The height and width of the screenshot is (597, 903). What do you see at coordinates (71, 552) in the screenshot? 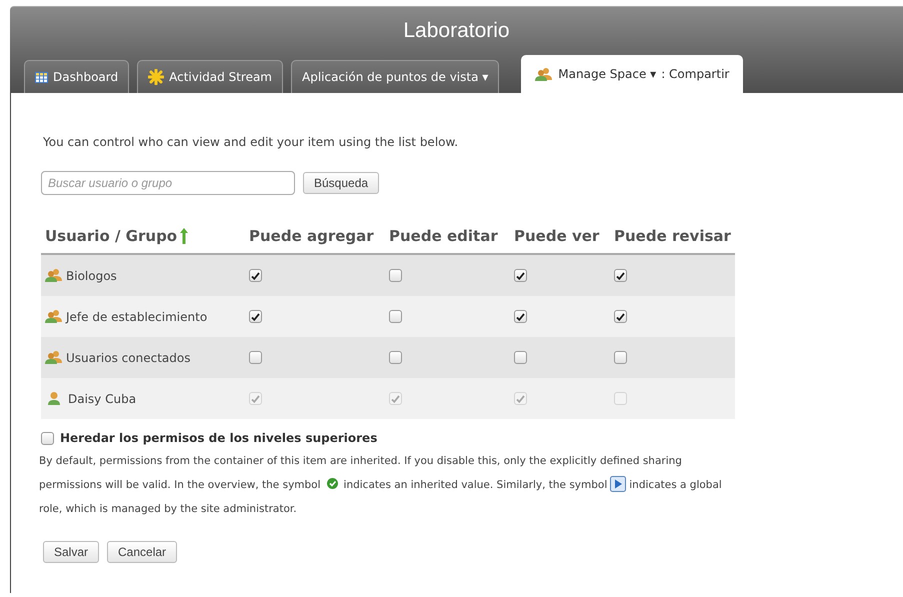
I see `save-button: Salvar` at bounding box center [71, 552].